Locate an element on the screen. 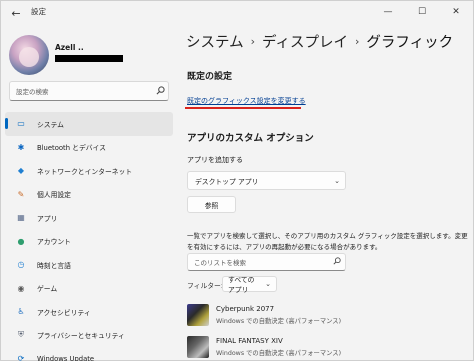  page-title: グラフィック is located at coordinates (410, 43).